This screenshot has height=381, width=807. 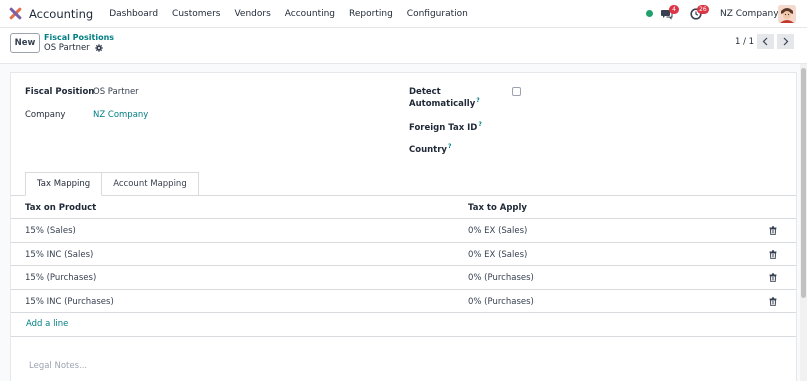 What do you see at coordinates (47, 324) in the screenshot?
I see `add-line-link: Add a line` at bounding box center [47, 324].